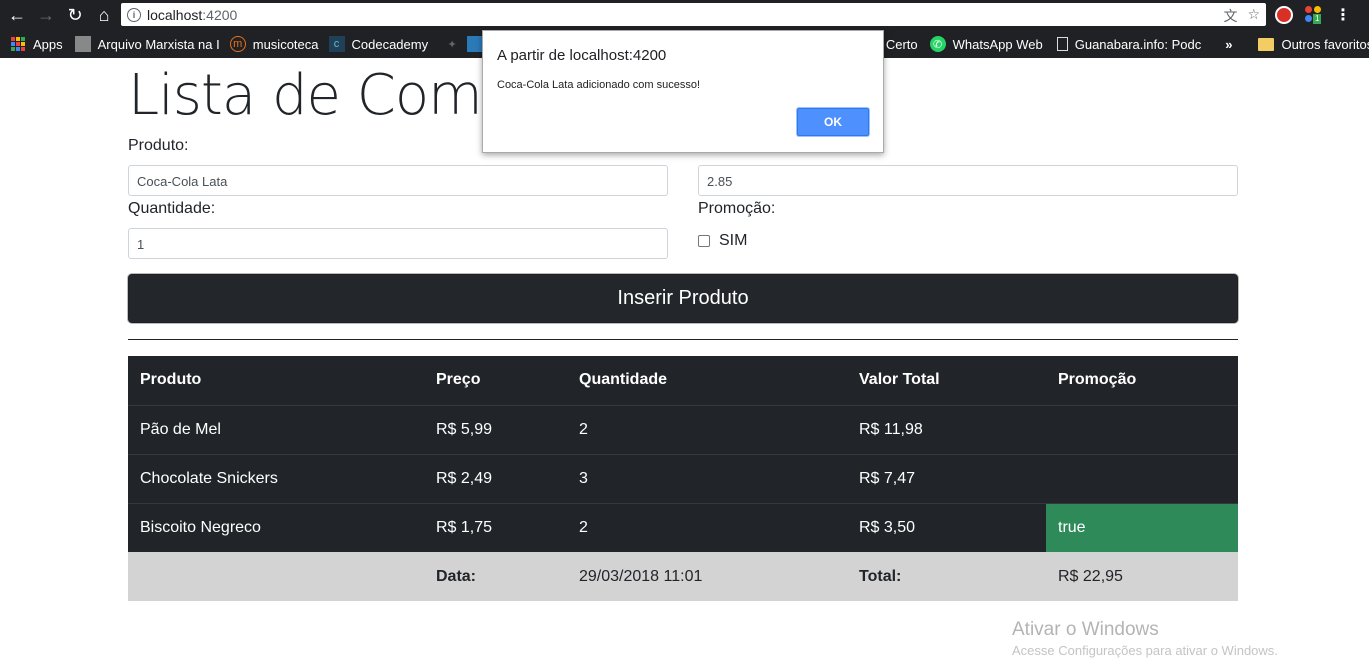  I want to click on dialog-title: A partir de localhost:4200, so click(582, 55).